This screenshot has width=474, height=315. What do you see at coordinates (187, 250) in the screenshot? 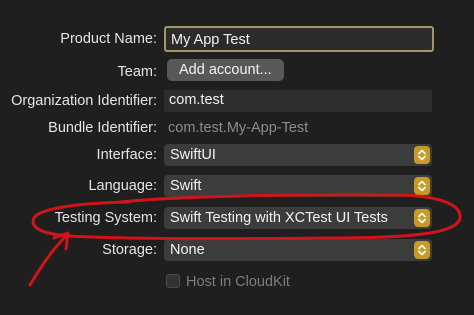
I see `storage-popup-value: None` at bounding box center [187, 250].